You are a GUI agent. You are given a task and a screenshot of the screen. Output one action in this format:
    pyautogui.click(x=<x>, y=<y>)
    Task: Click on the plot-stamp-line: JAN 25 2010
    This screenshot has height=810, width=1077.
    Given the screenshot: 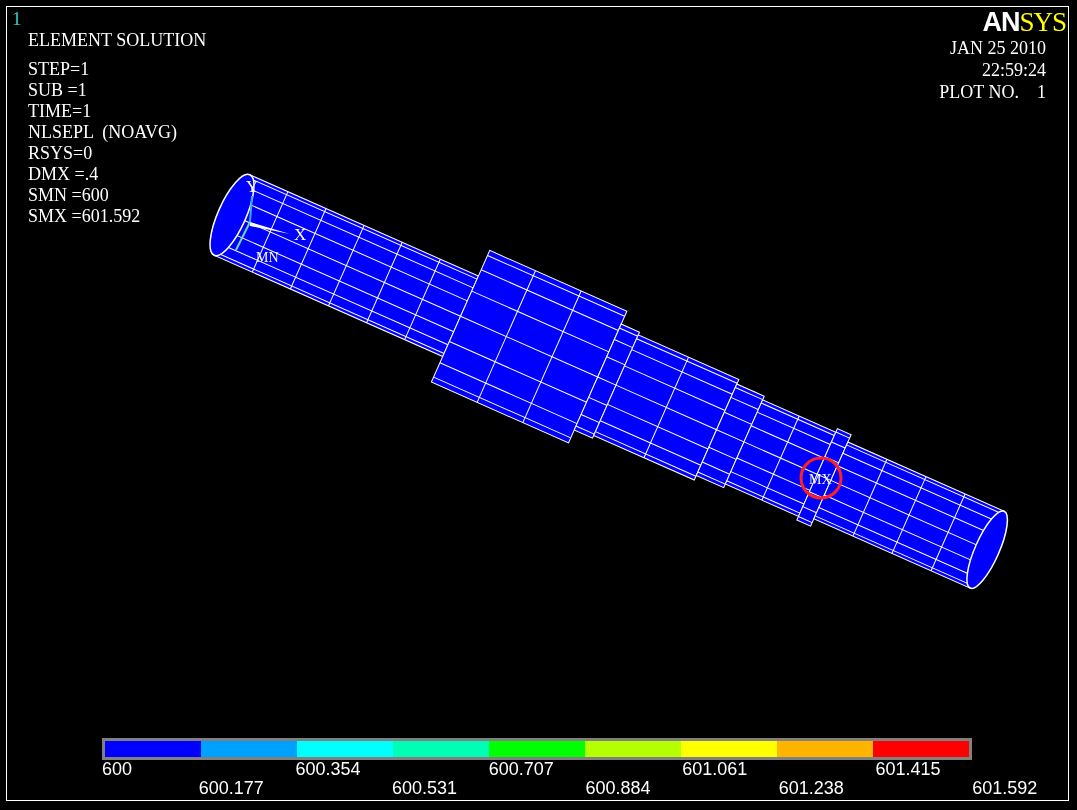 What is the action you would take?
    pyautogui.click(x=998, y=48)
    